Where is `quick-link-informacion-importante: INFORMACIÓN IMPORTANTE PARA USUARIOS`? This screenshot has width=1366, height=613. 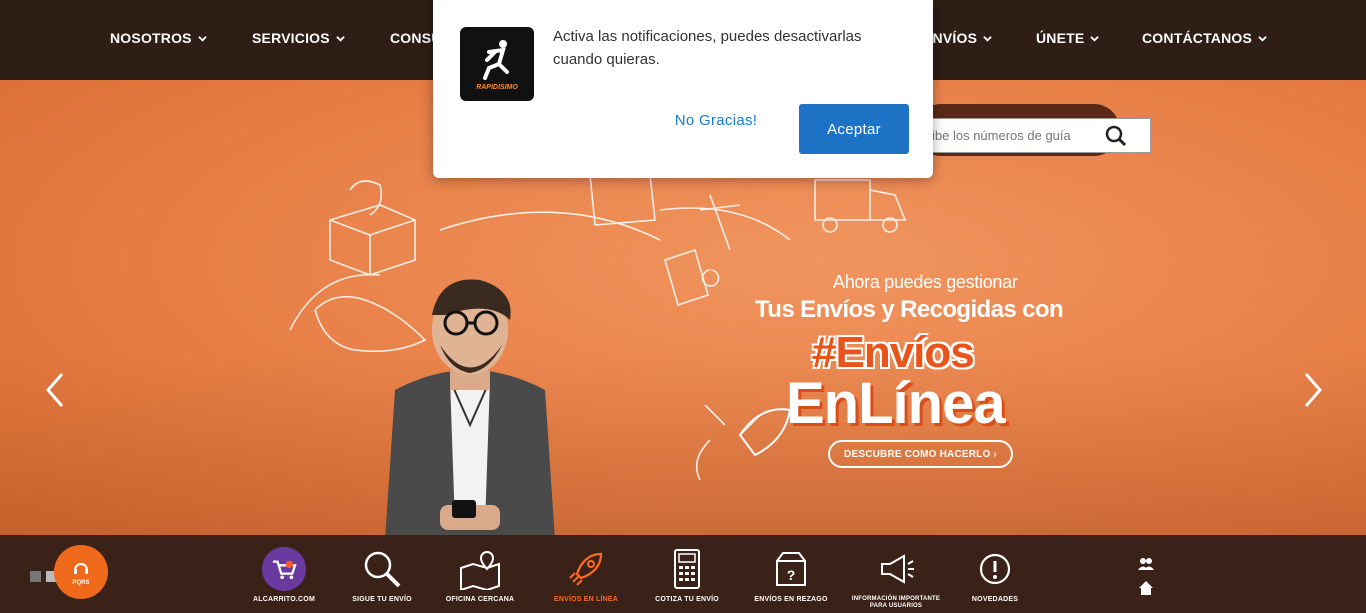 quick-link-informacion-importante: INFORMACIÓN IMPORTANTE PARA USUARIOS is located at coordinates (896, 578).